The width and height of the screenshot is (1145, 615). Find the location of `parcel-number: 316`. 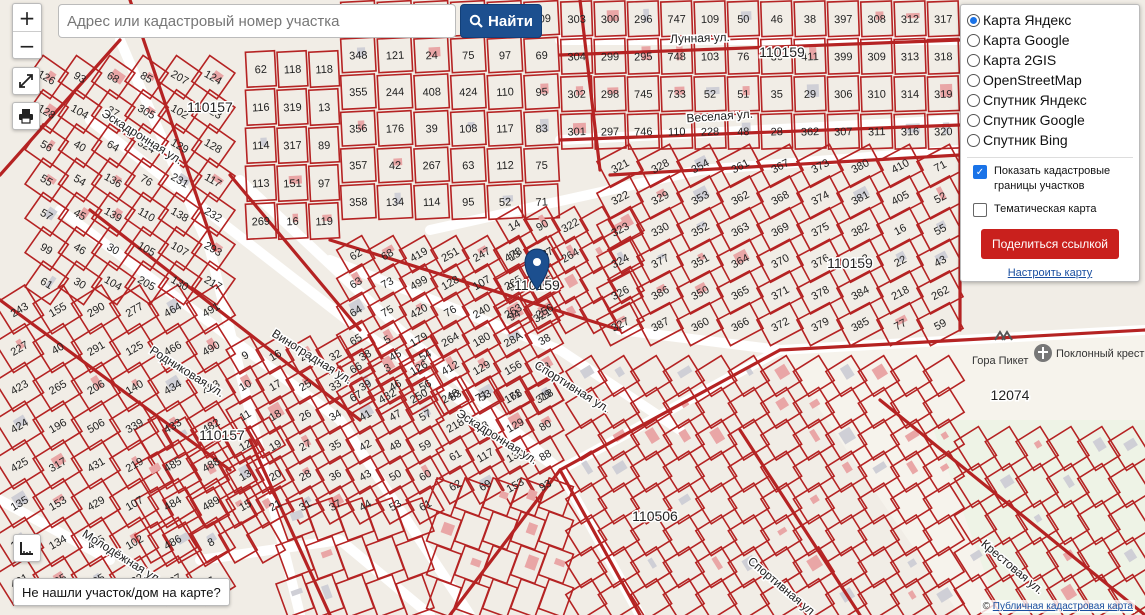

parcel-number: 316 is located at coordinates (910, 132).